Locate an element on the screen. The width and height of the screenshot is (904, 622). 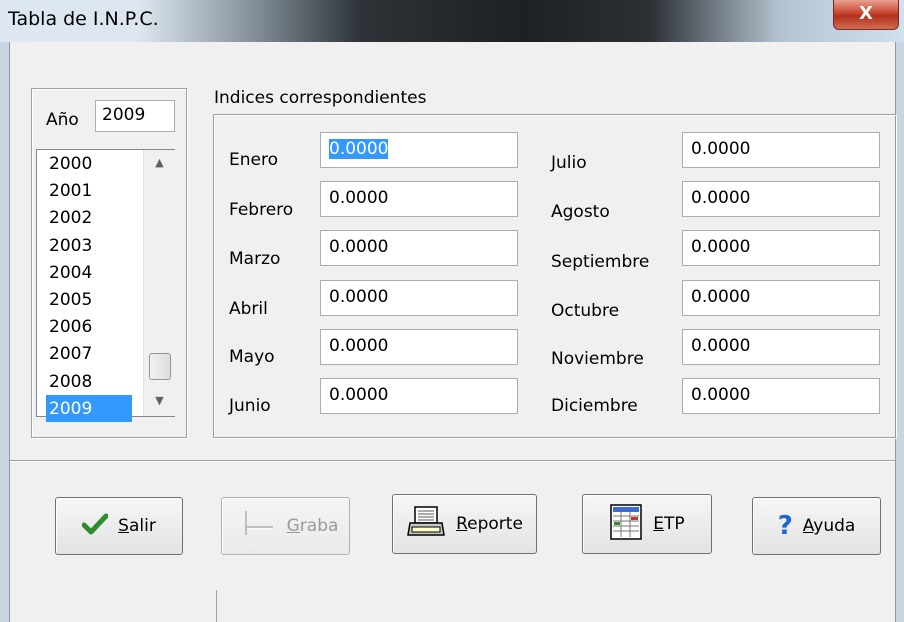
index-input-julio: 0.0000 is located at coordinates (781, 150).